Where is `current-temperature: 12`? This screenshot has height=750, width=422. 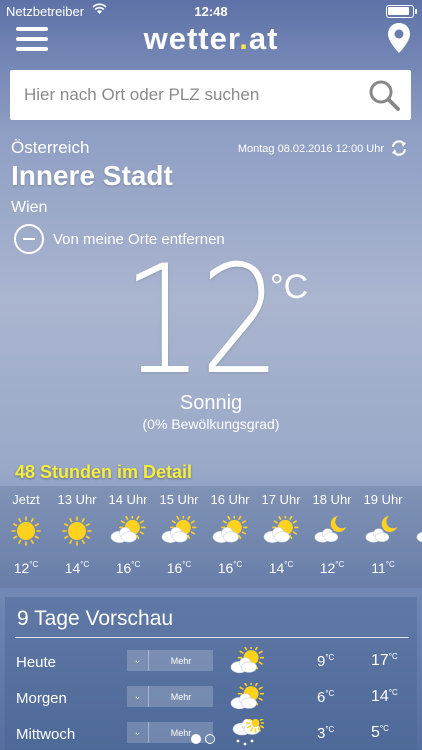 current-temperature: 12 is located at coordinates (201, 321).